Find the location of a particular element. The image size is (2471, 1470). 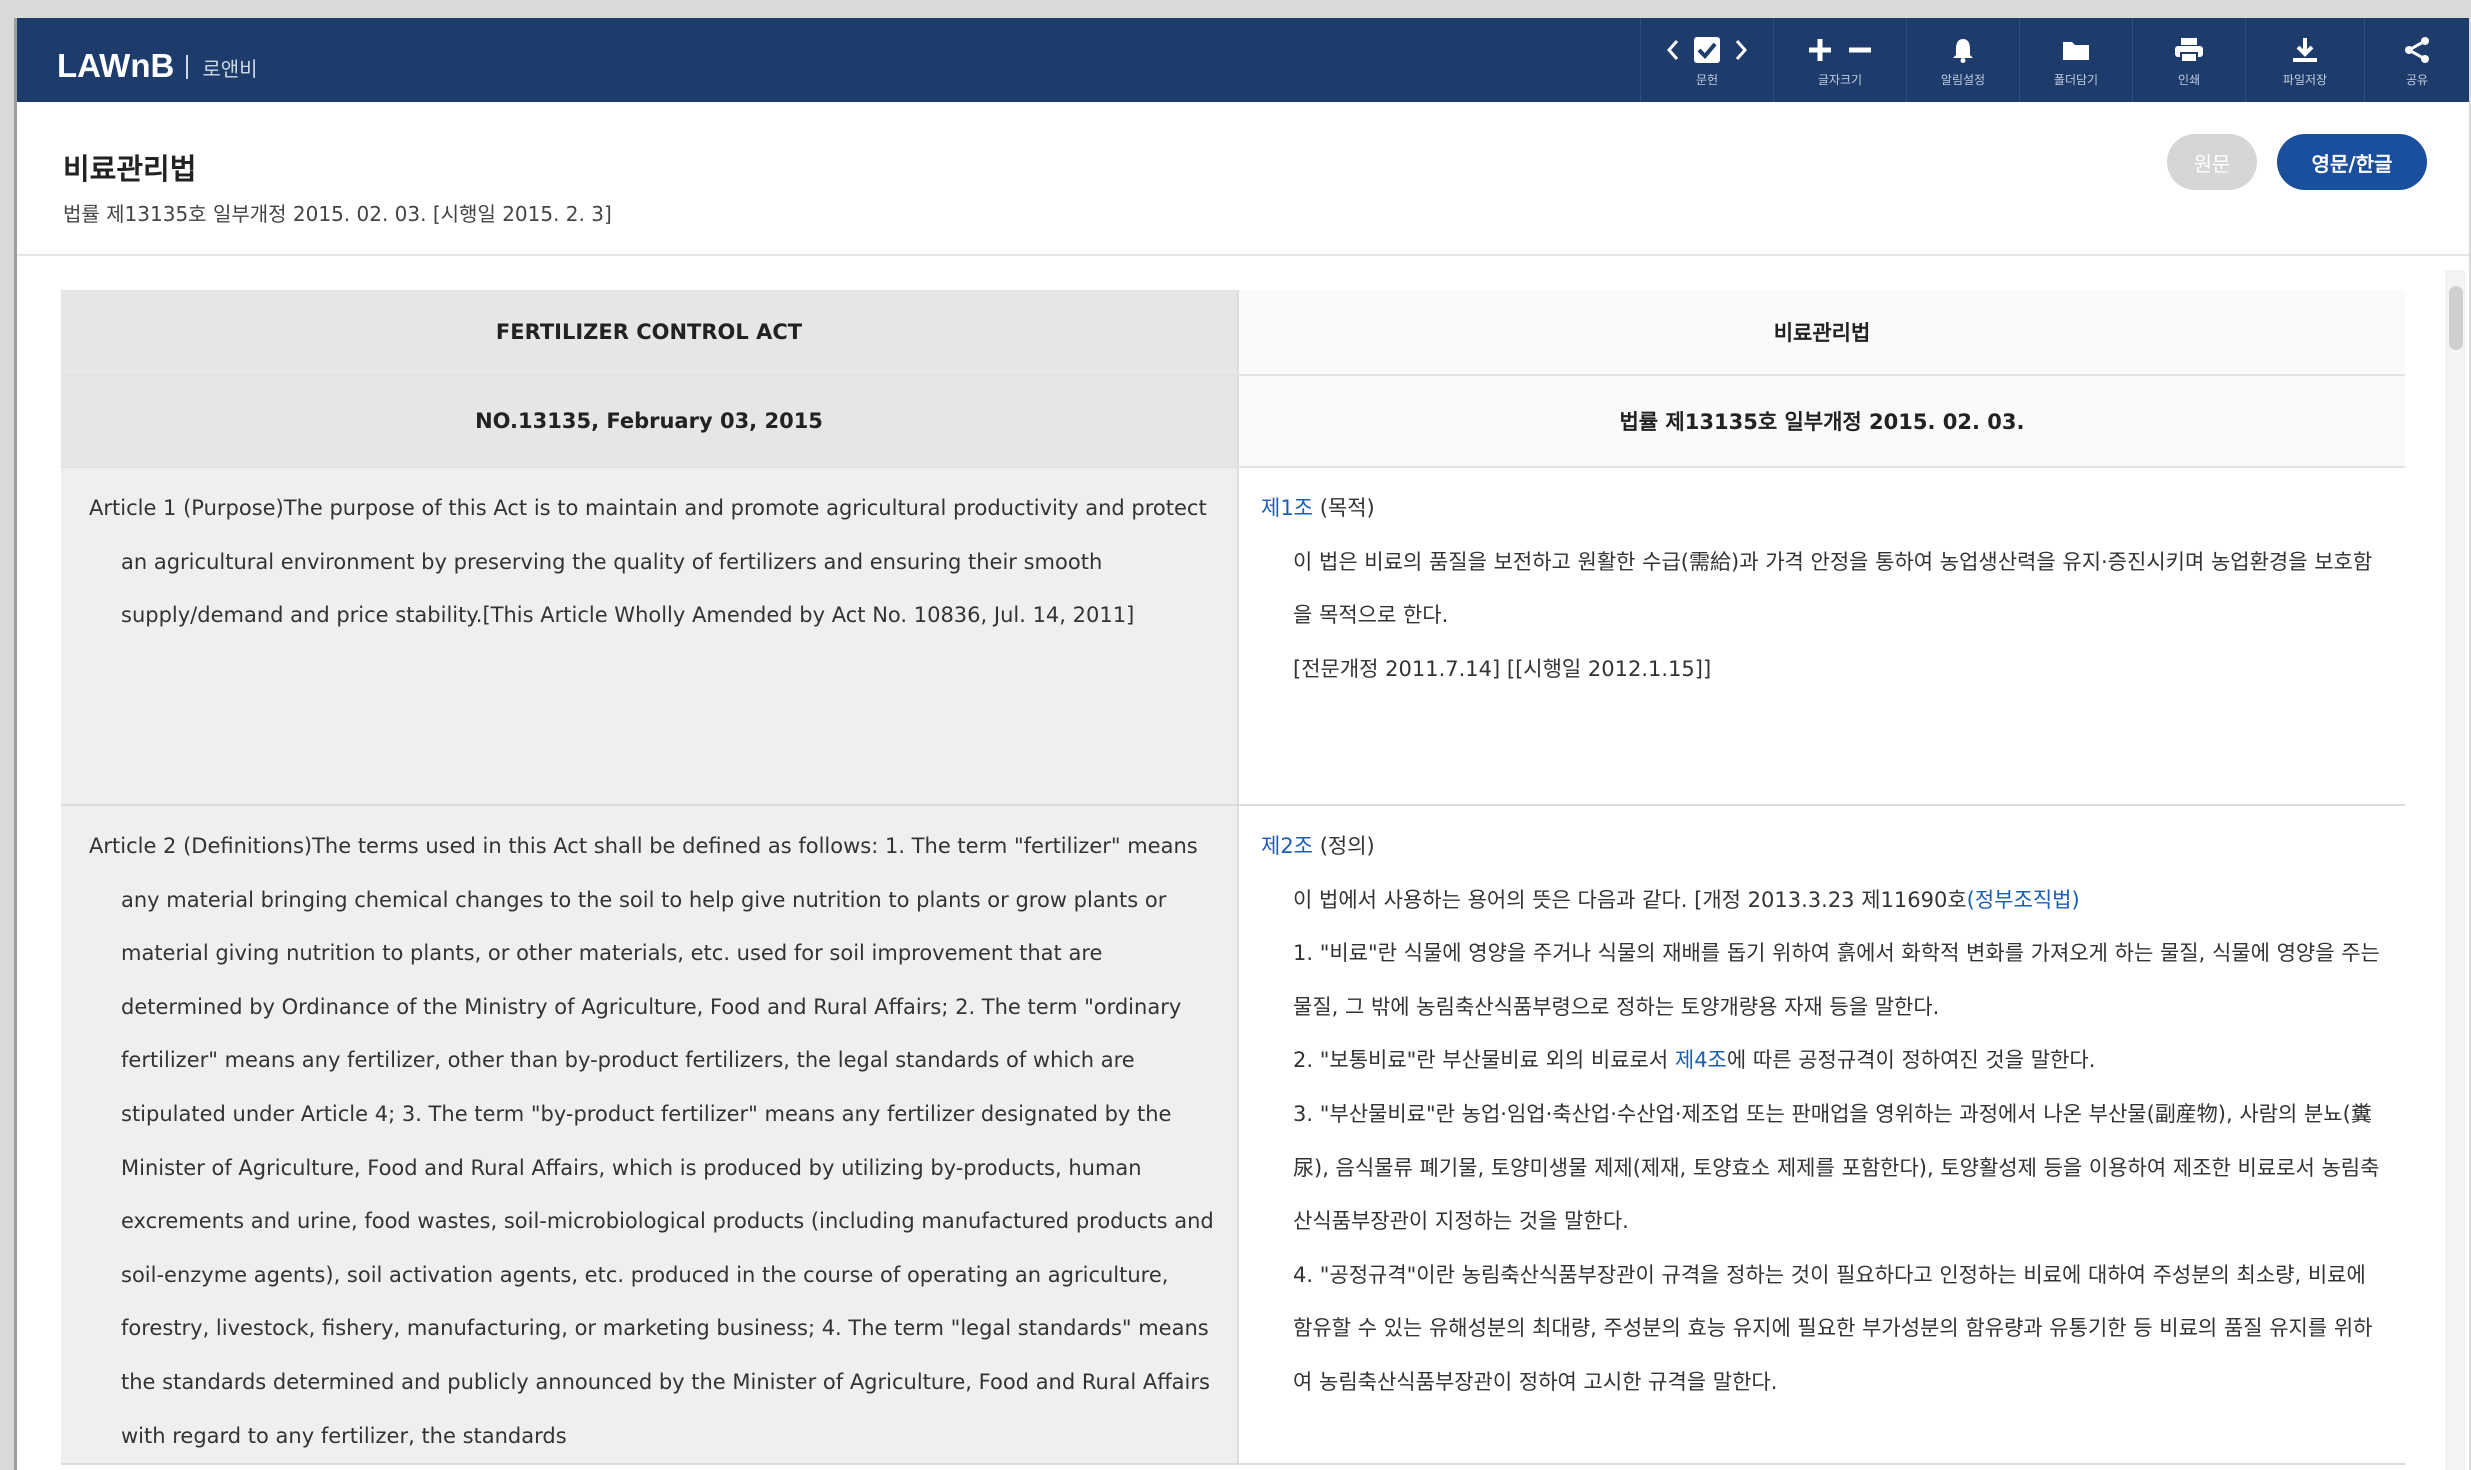

tool-label: 폴더담기 is located at coordinates (2076, 79).